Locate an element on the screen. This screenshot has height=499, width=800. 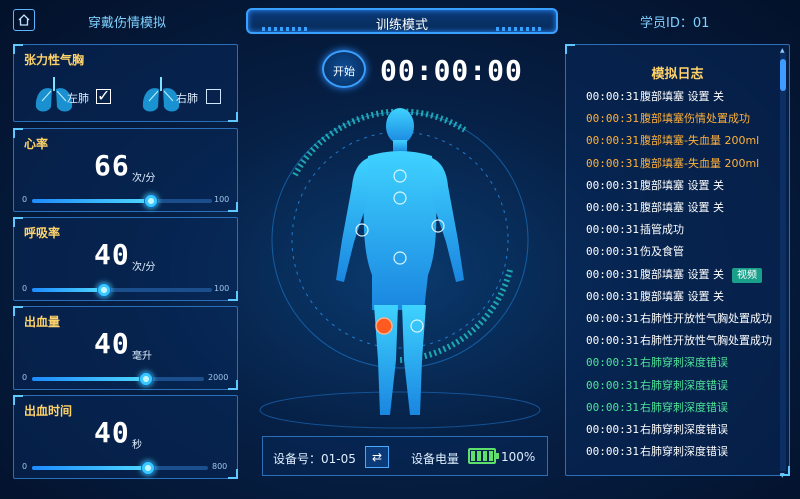
pneumothorax-panel: 张力性气胸 左肺 右肺 is located at coordinates (125, 83).